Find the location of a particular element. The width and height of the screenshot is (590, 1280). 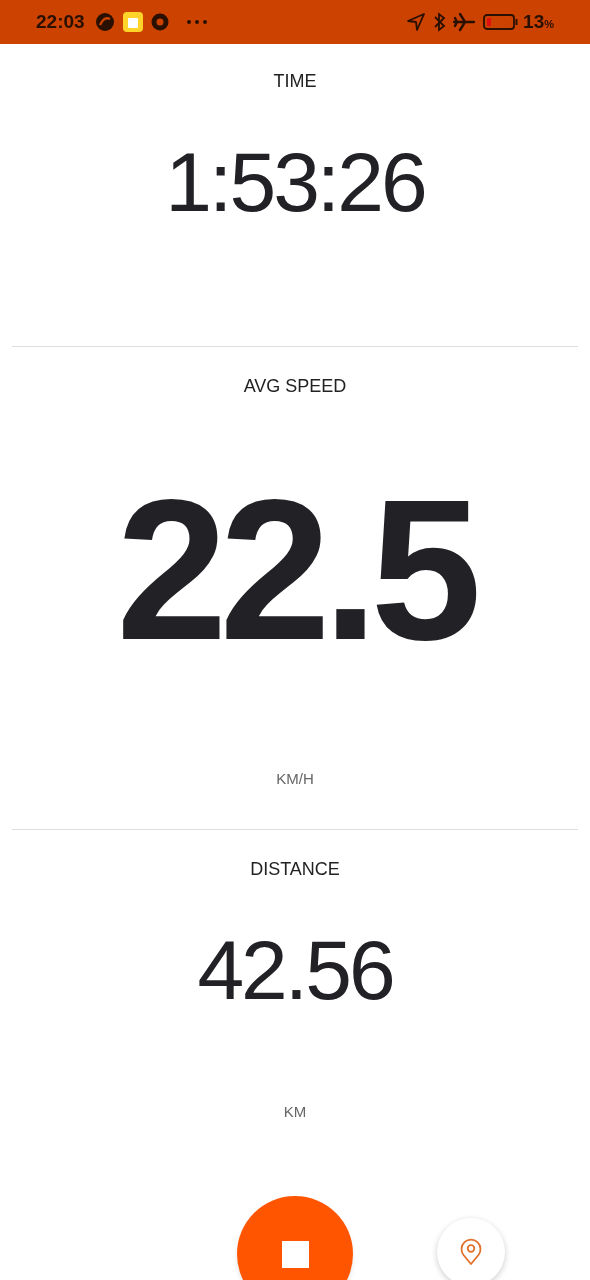

map-pin-icon is located at coordinates (471, 1252).